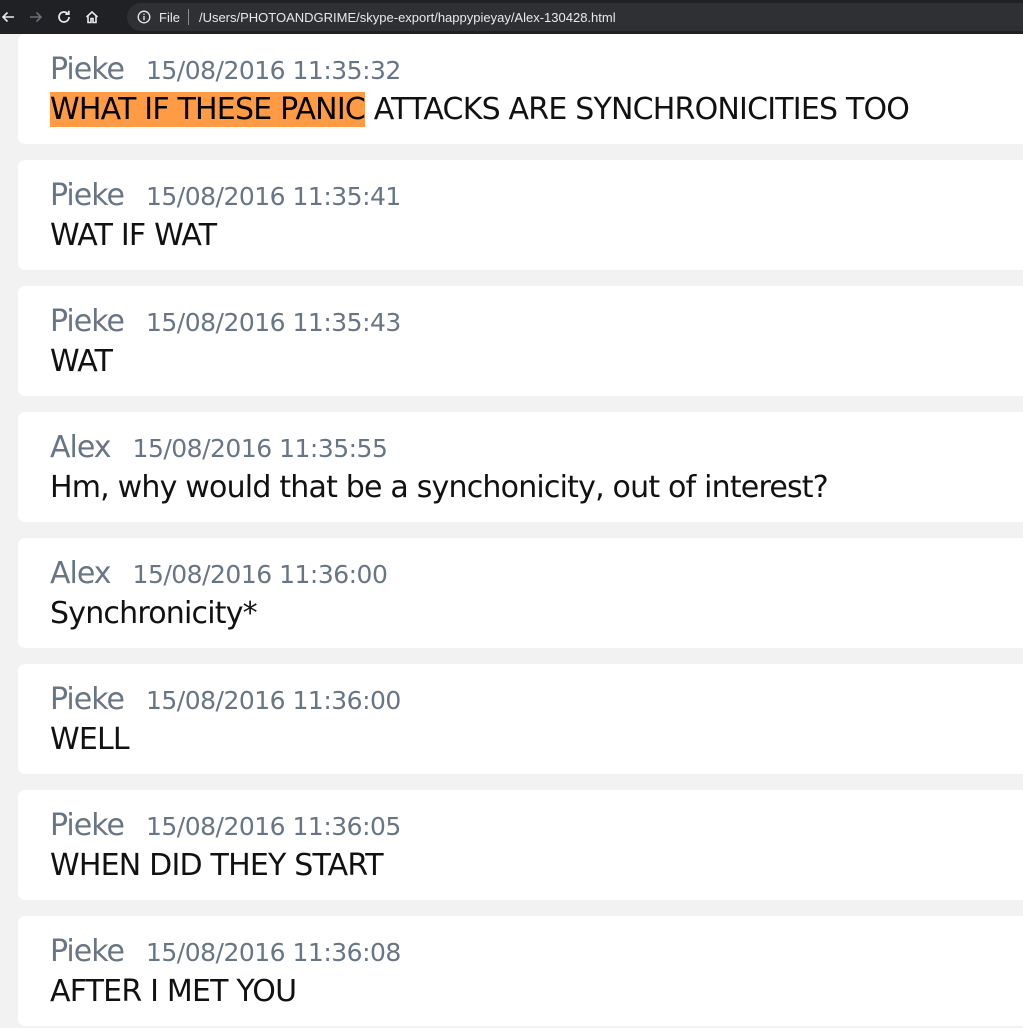  Describe the element at coordinates (169, 17) in the screenshot. I see `scheme-label: File` at that location.